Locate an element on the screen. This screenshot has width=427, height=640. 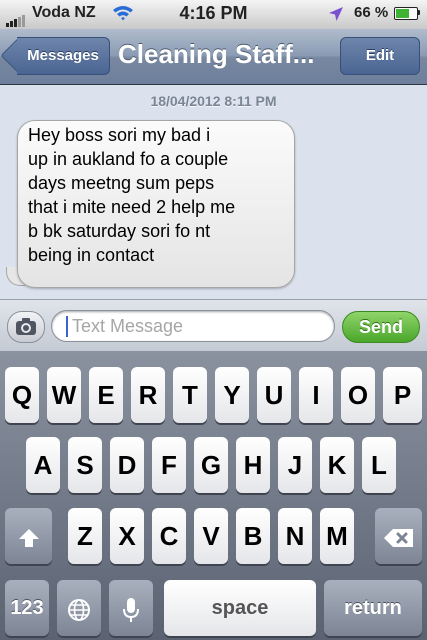
message-input-placeholder: Text Message is located at coordinates (128, 326).